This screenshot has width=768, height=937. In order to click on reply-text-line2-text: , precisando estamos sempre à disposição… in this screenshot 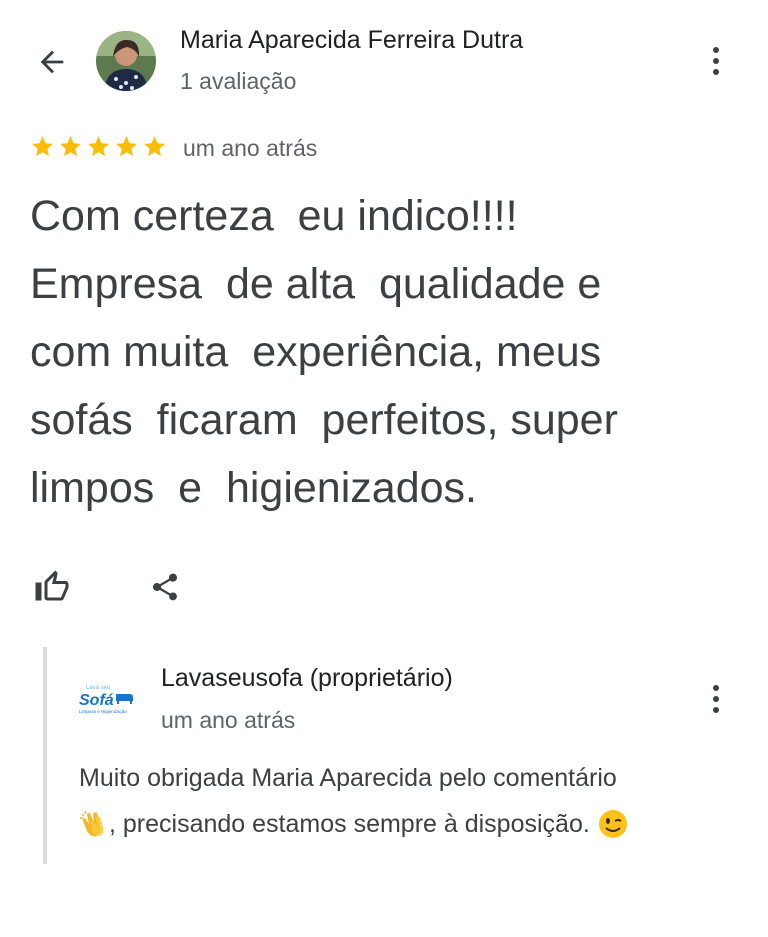, I will do `click(349, 823)`.